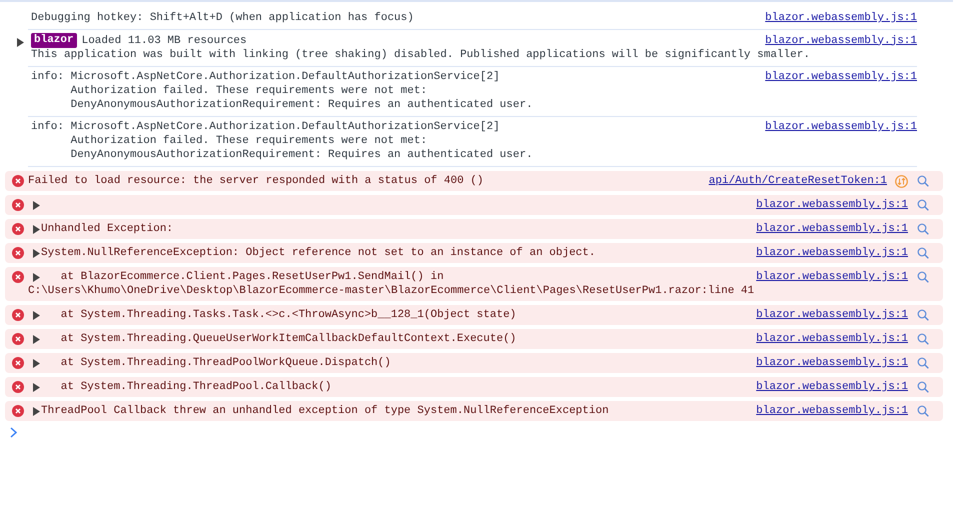  Describe the element at coordinates (256, 181) in the screenshot. I see `error-message: Failed to load resource: the server responded with a status of 400 ()` at that location.